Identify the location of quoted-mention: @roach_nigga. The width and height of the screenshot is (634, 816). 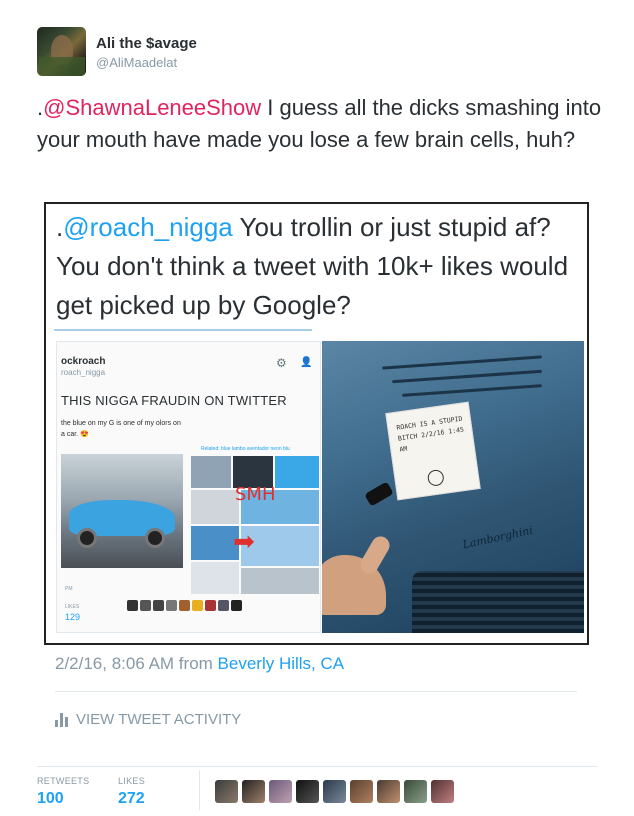
(148, 227).